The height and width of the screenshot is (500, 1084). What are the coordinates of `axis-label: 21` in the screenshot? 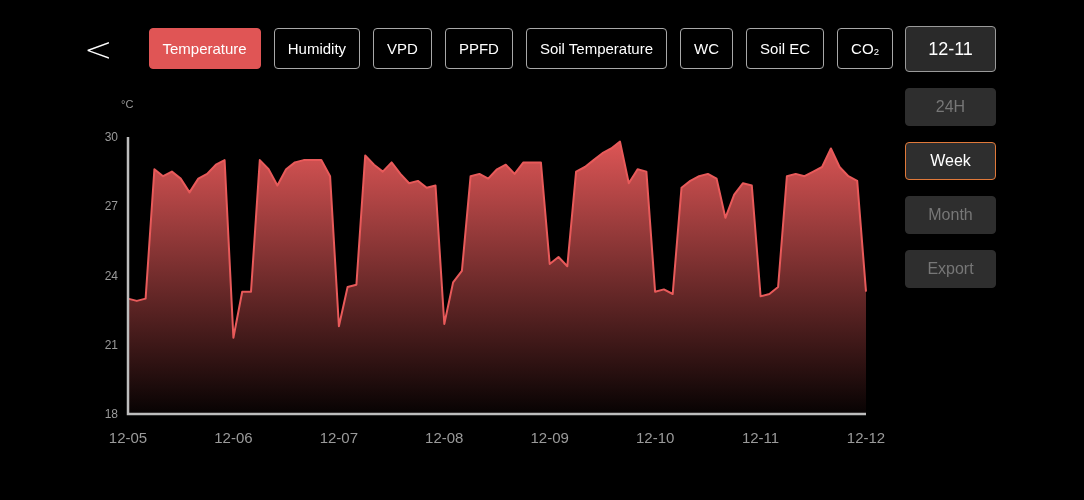 It's located at (111, 344).